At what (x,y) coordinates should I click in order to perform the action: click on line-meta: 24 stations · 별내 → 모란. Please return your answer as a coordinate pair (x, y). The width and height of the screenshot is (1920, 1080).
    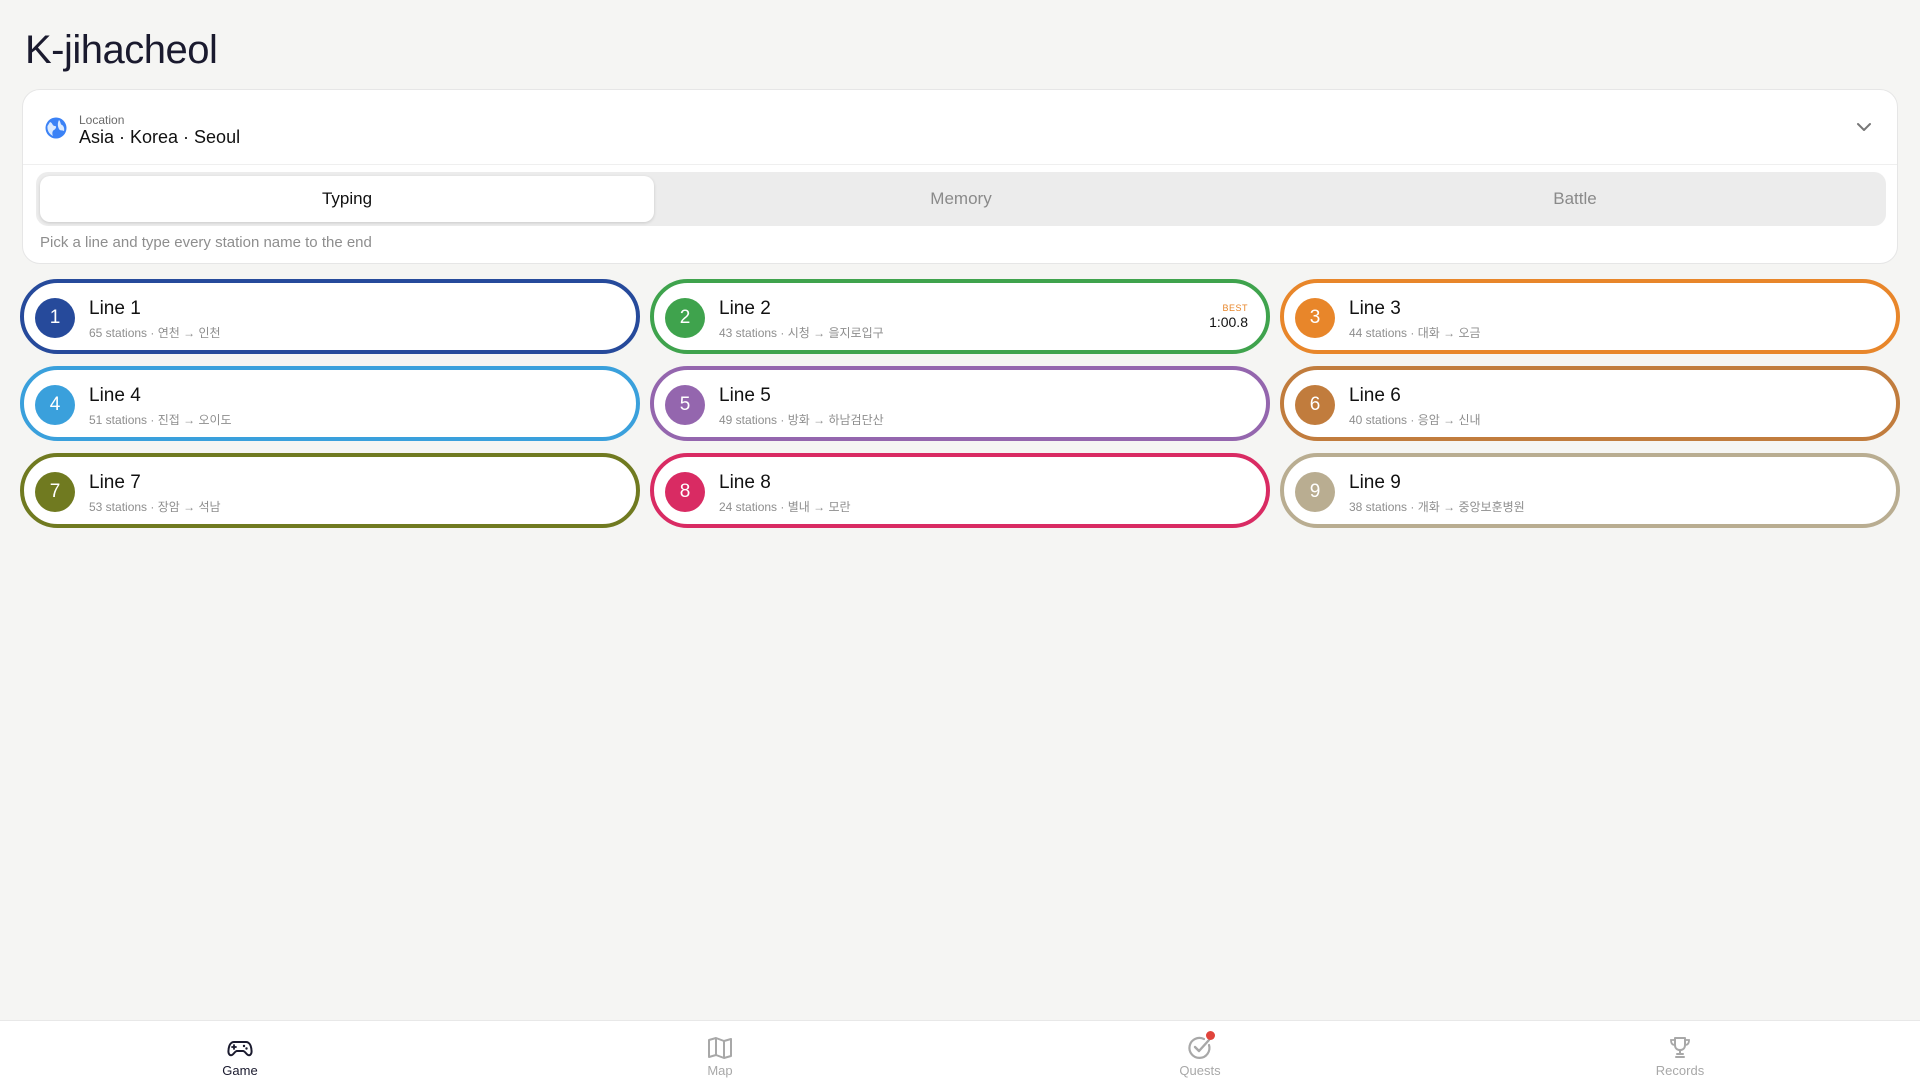
    Looking at the image, I should click on (785, 507).